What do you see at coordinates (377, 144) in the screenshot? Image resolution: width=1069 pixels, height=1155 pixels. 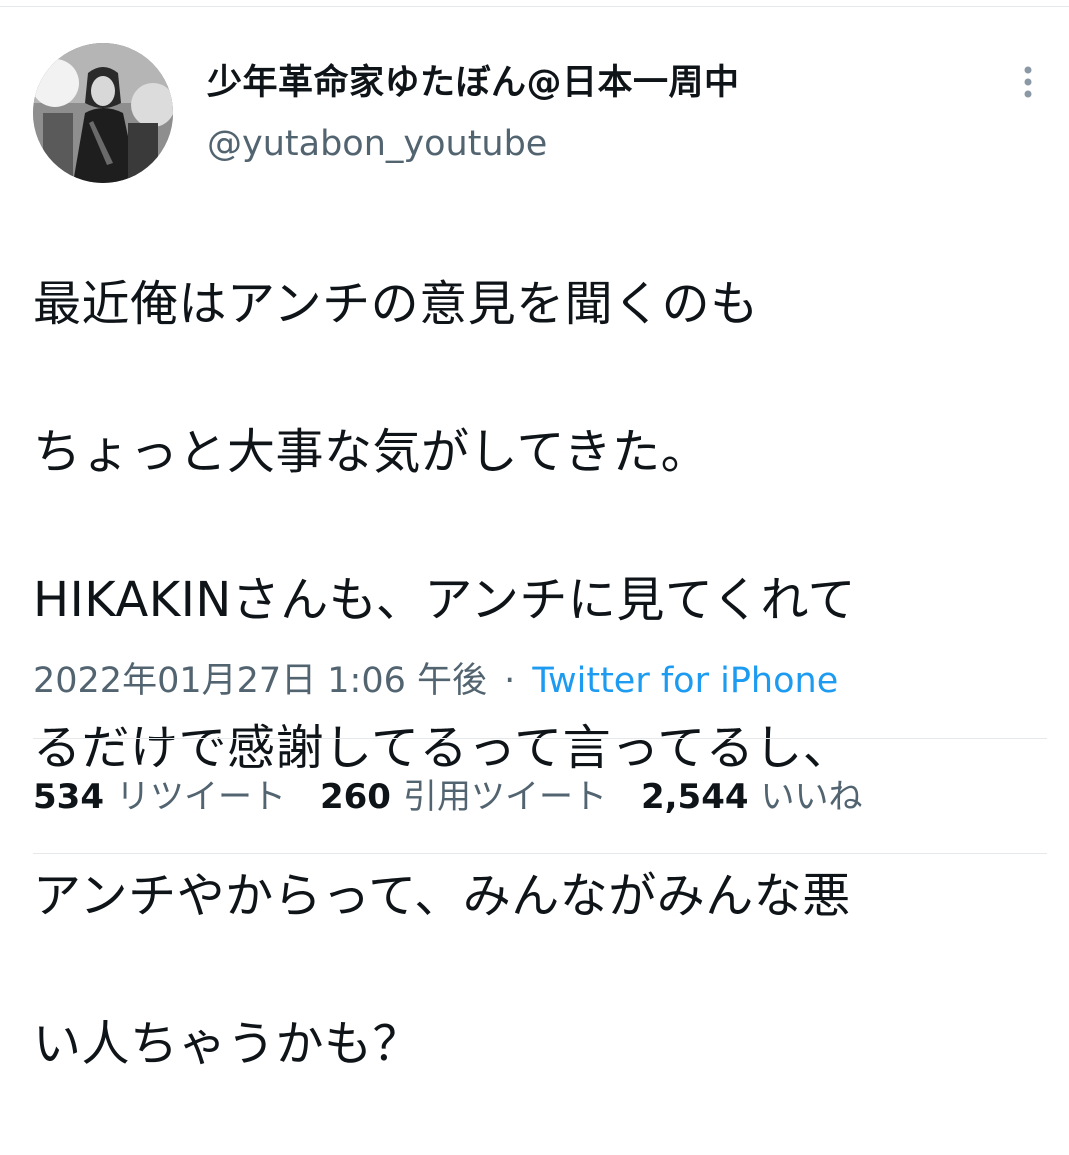 I see `author-handle: @yutabon_youtube` at bounding box center [377, 144].